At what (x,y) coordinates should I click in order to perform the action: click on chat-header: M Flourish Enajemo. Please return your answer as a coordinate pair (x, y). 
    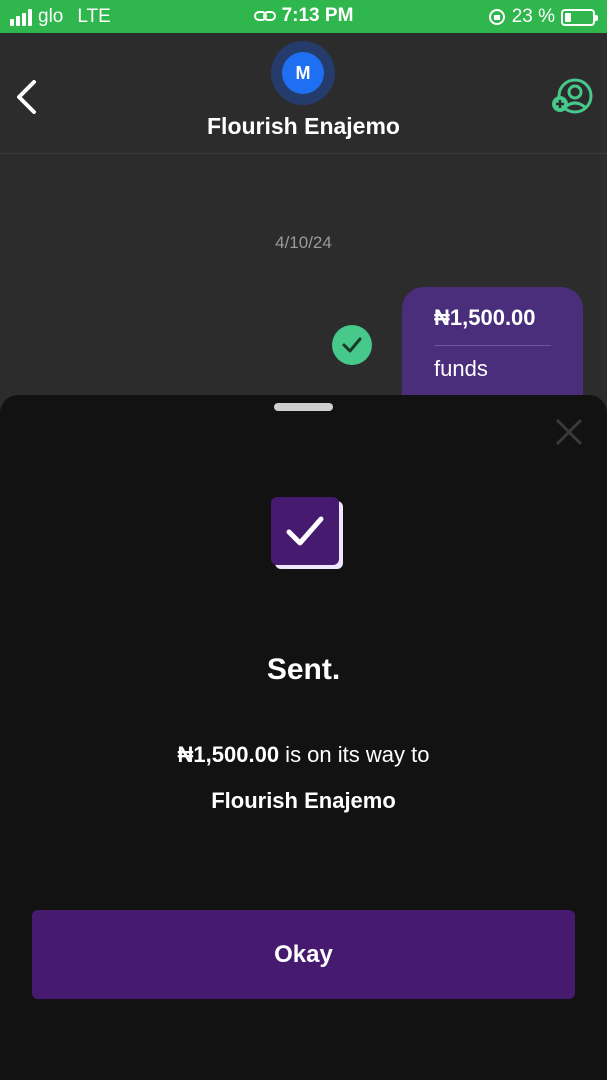
    Looking at the image, I should click on (303, 93).